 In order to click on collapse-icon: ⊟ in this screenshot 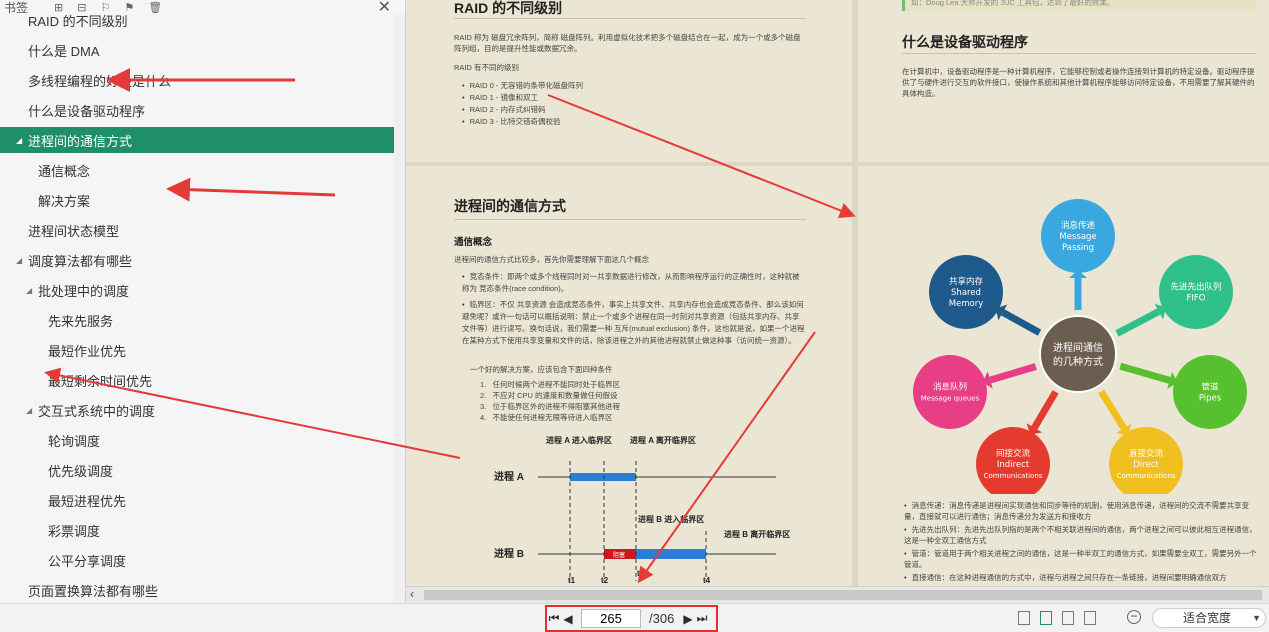, I will do `click(81, 7)`.